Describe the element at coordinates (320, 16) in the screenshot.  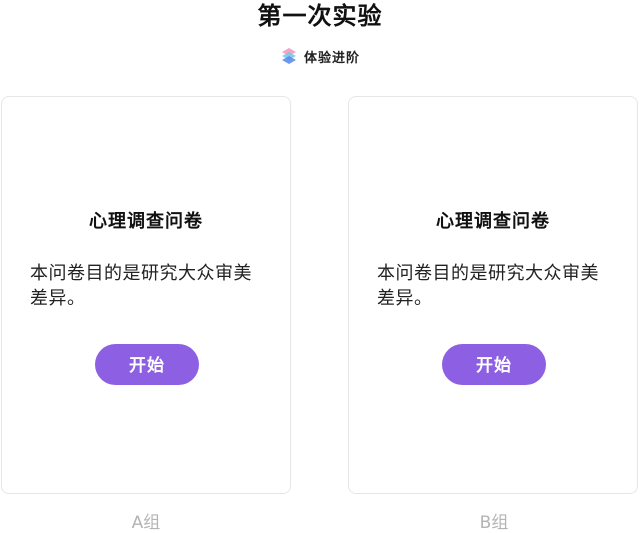
I see `page-title: 第一次实验` at that location.